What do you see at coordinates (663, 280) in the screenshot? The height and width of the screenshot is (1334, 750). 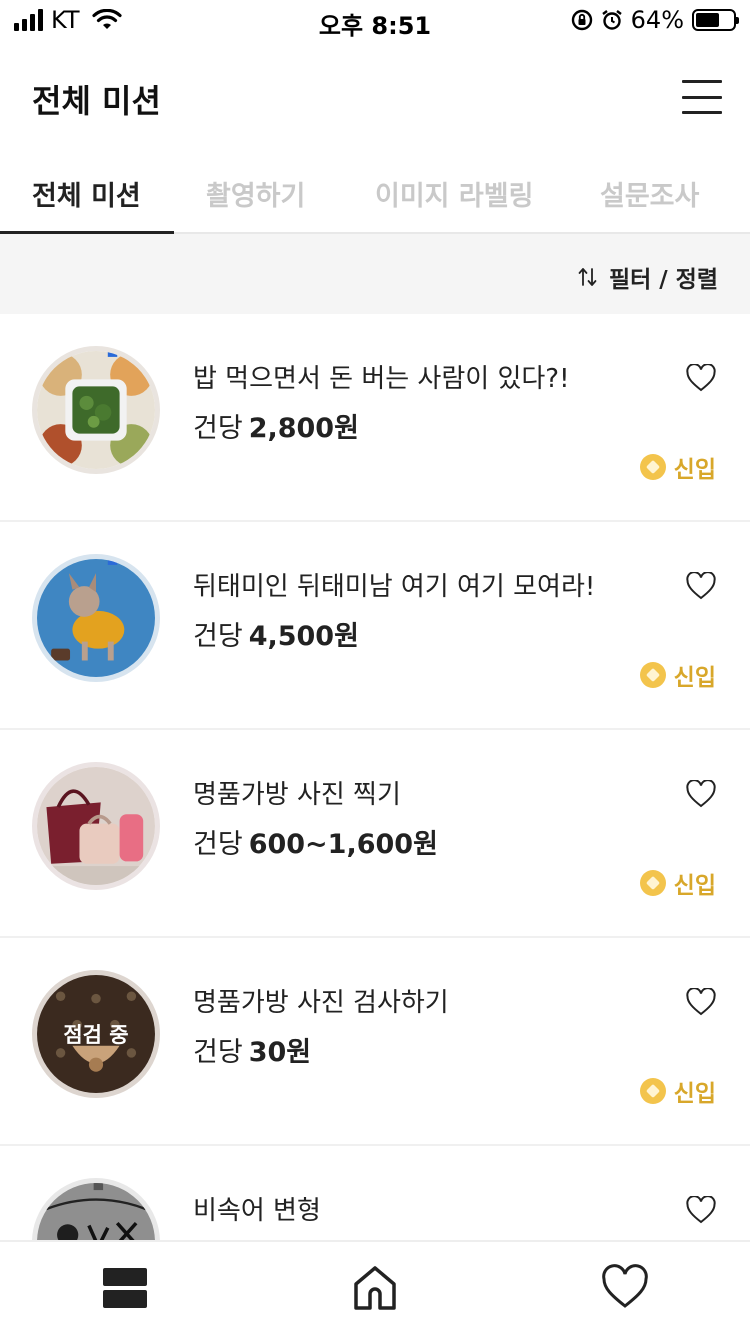 I see `filter-sort-label: 필터 / 정렬` at bounding box center [663, 280].